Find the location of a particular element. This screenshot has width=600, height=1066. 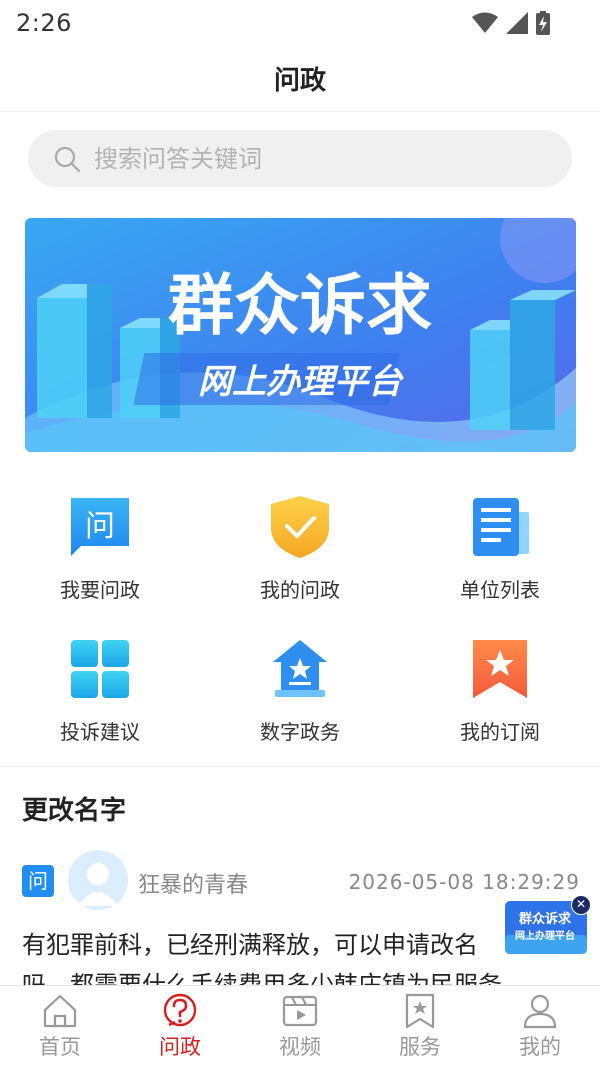

question-badge: 问 is located at coordinates (38, 881).